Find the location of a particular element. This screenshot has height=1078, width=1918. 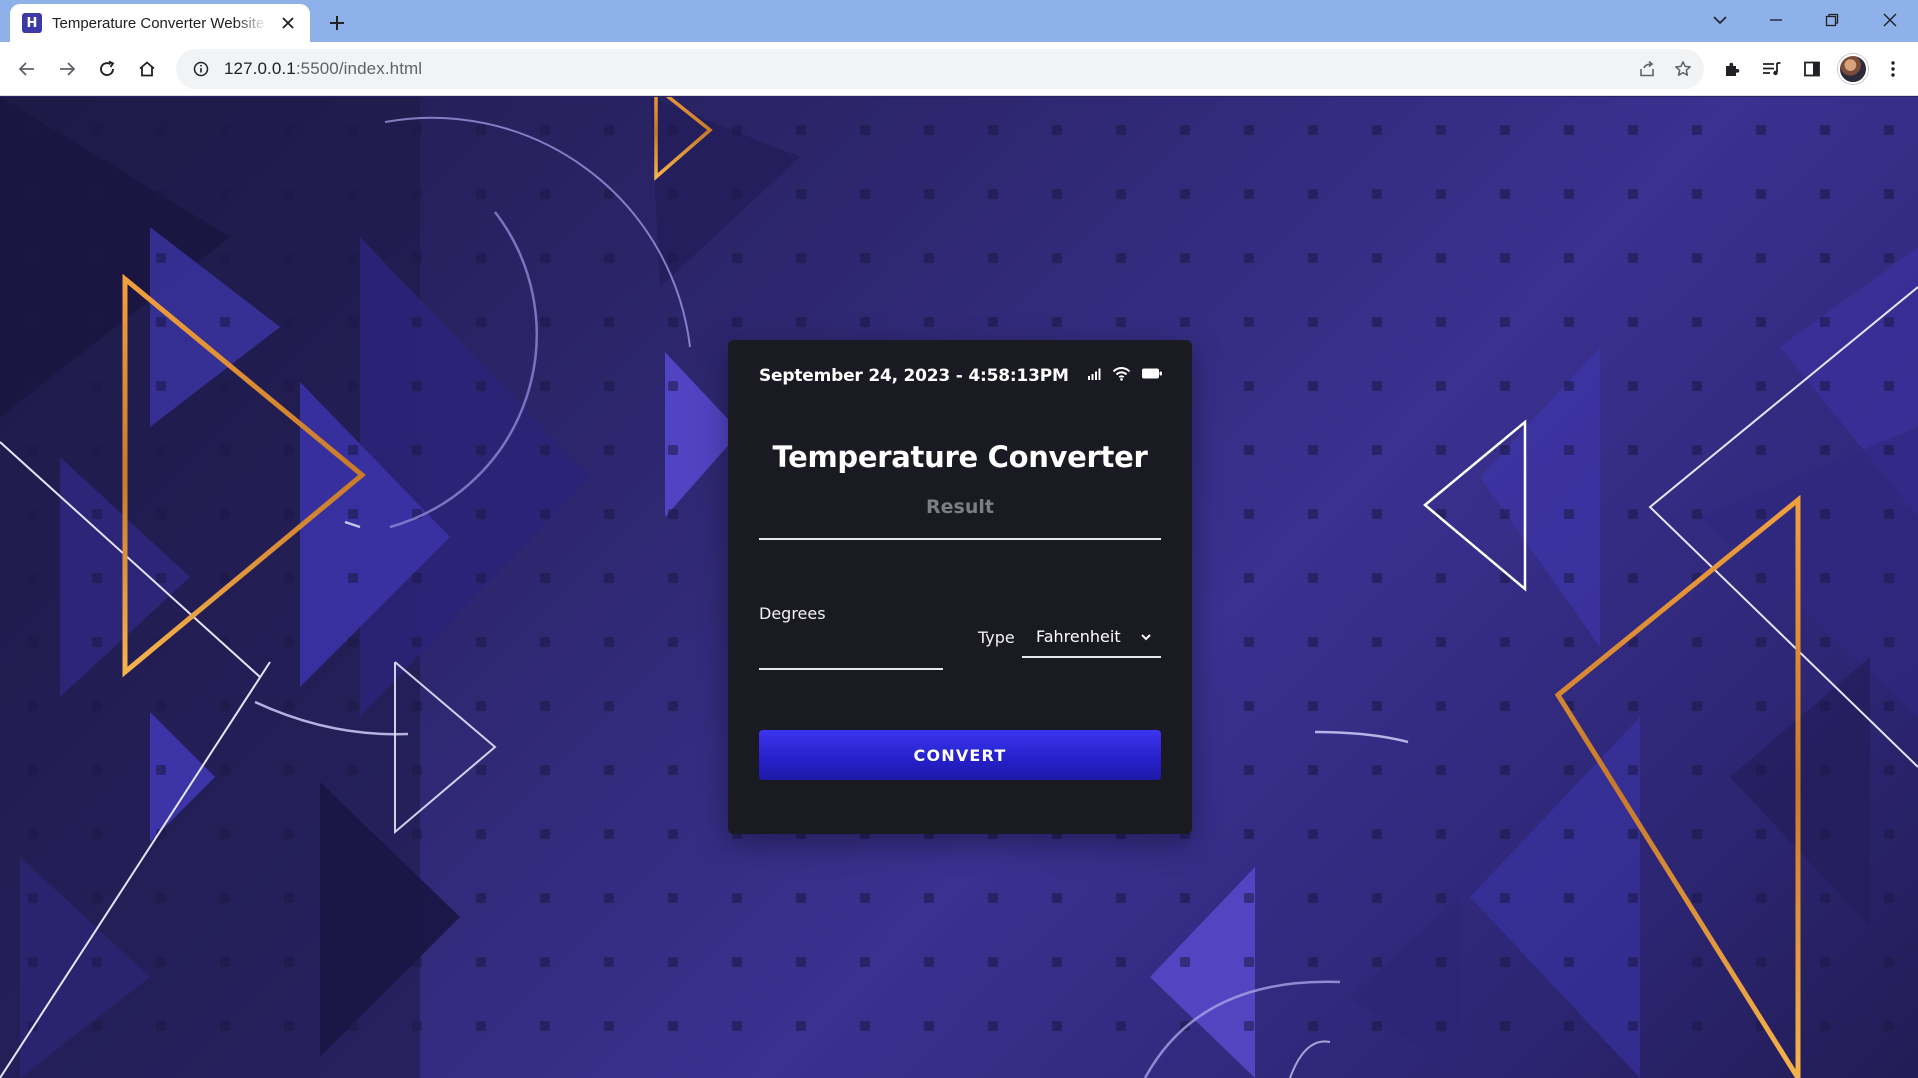

result-display: Result is located at coordinates (960, 514).